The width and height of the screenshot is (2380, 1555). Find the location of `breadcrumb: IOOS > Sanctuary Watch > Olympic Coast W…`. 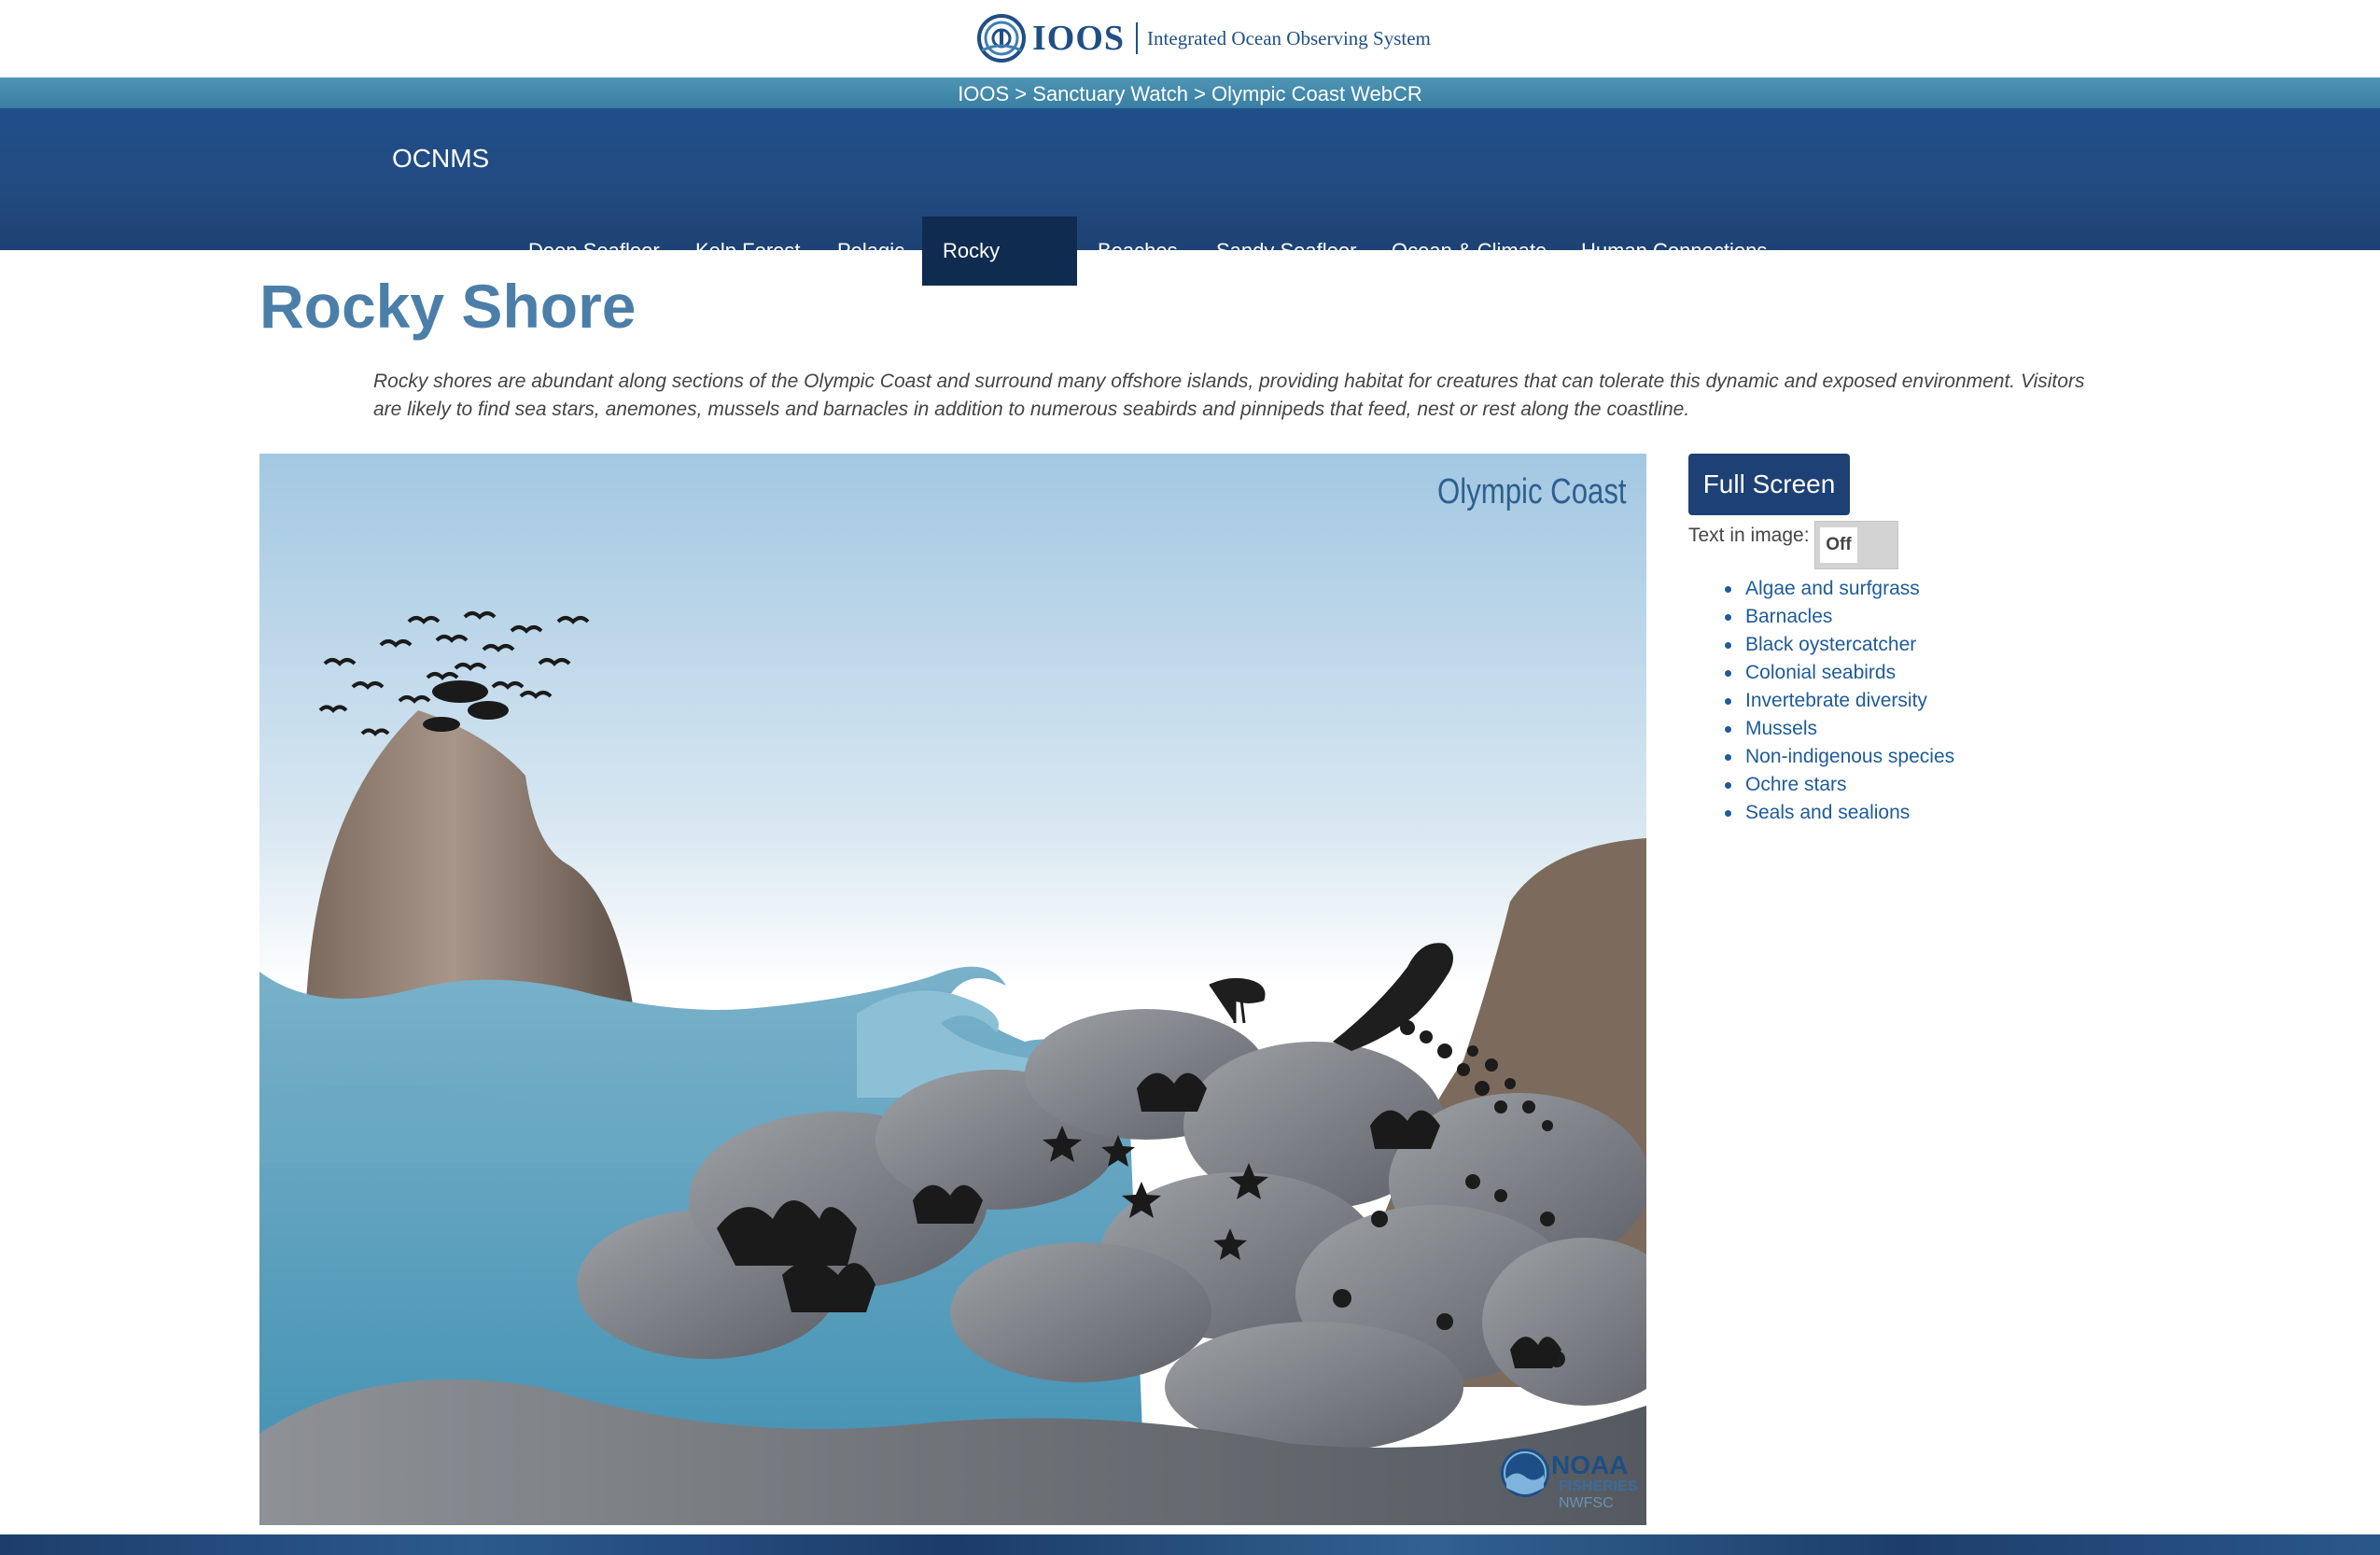

breadcrumb: IOOS > Sanctuary Watch > Olympic Coast W… is located at coordinates (1190, 92).